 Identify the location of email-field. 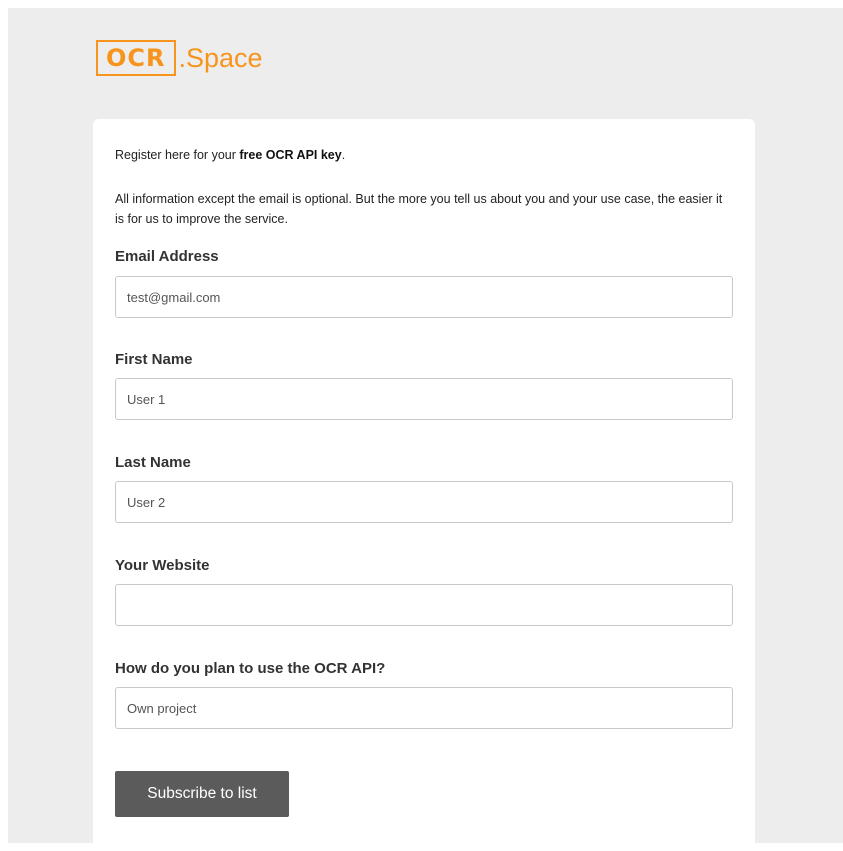
(424, 297).